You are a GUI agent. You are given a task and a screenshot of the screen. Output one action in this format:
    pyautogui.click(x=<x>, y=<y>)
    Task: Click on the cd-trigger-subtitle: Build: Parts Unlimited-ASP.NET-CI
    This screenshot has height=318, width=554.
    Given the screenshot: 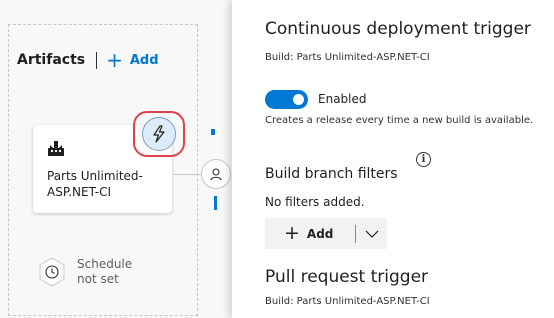 What is the action you would take?
    pyautogui.click(x=347, y=57)
    